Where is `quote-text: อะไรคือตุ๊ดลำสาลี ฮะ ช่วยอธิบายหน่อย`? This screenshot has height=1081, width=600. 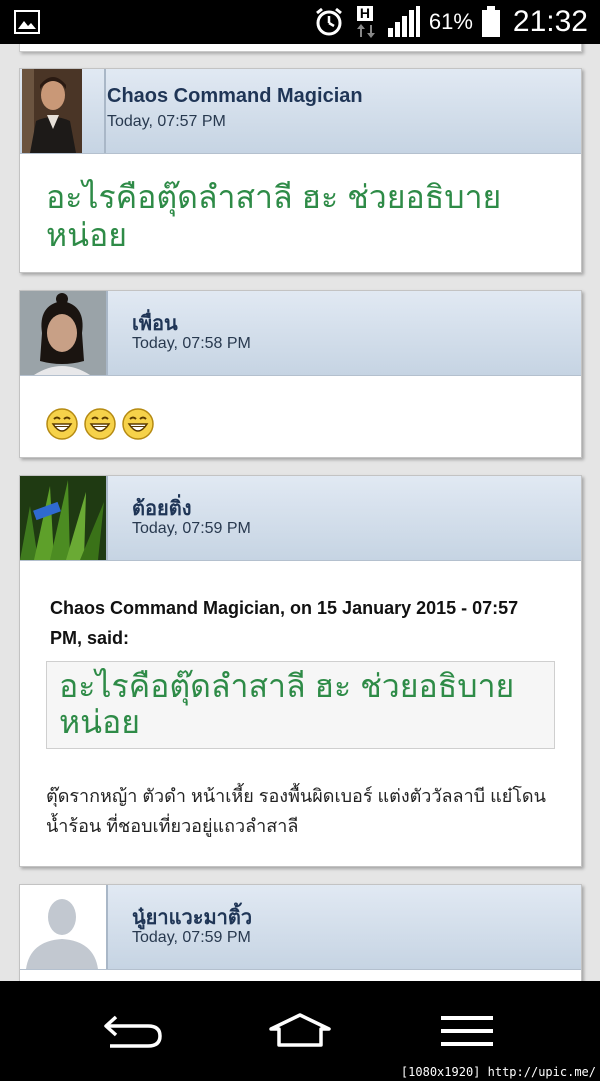
quote-text: อะไรคือตุ๊ดลำสาลี ฮะ ช่วยอธิบายหน่อย is located at coordinates (287, 704).